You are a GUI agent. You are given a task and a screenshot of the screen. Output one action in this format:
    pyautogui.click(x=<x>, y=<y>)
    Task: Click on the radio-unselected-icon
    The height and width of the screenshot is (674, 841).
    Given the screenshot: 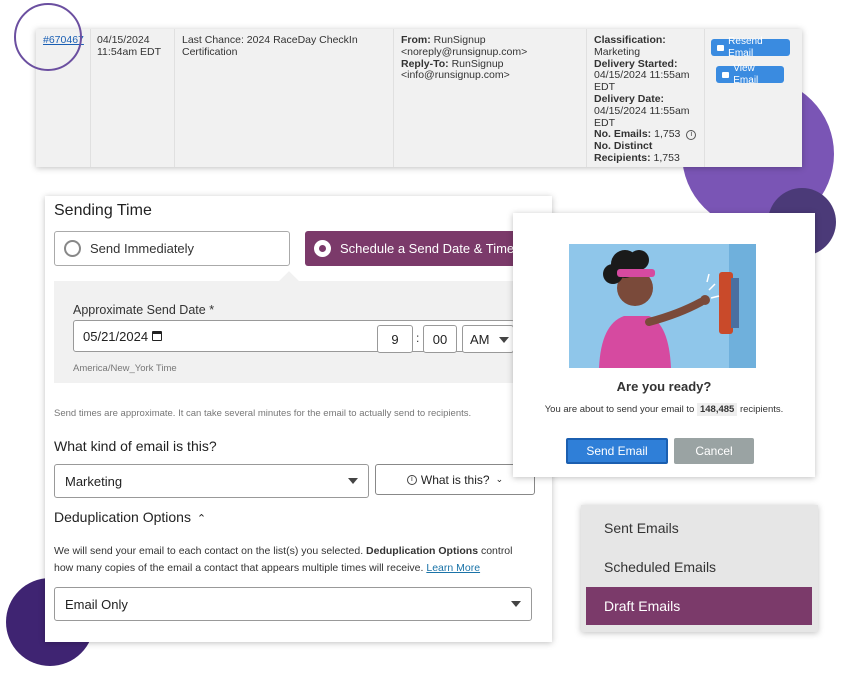 What is the action you would take?
    pyautogui.click(x=72, y=248)
    